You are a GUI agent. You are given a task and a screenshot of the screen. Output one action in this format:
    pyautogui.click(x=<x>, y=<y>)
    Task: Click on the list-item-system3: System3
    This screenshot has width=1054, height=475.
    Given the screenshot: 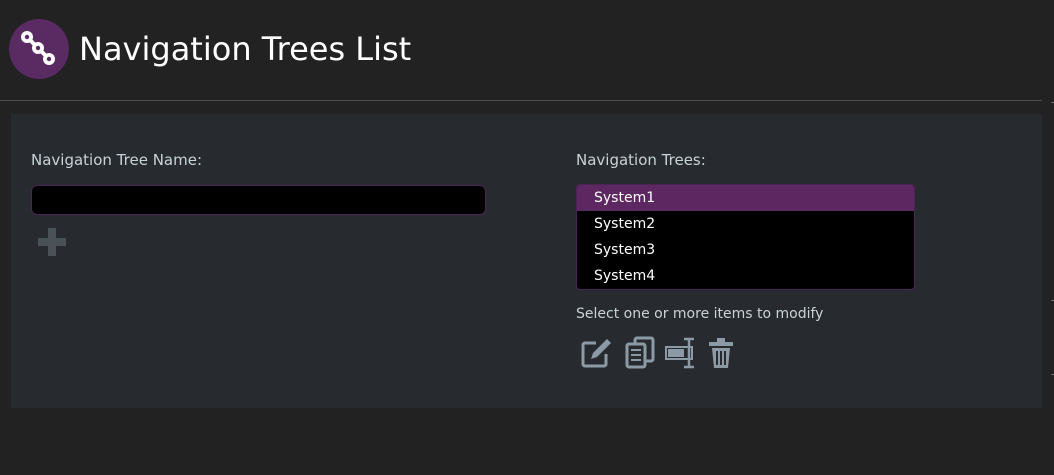 What is the action you would take?
    pyautogui.click(x=745, y=250)
    